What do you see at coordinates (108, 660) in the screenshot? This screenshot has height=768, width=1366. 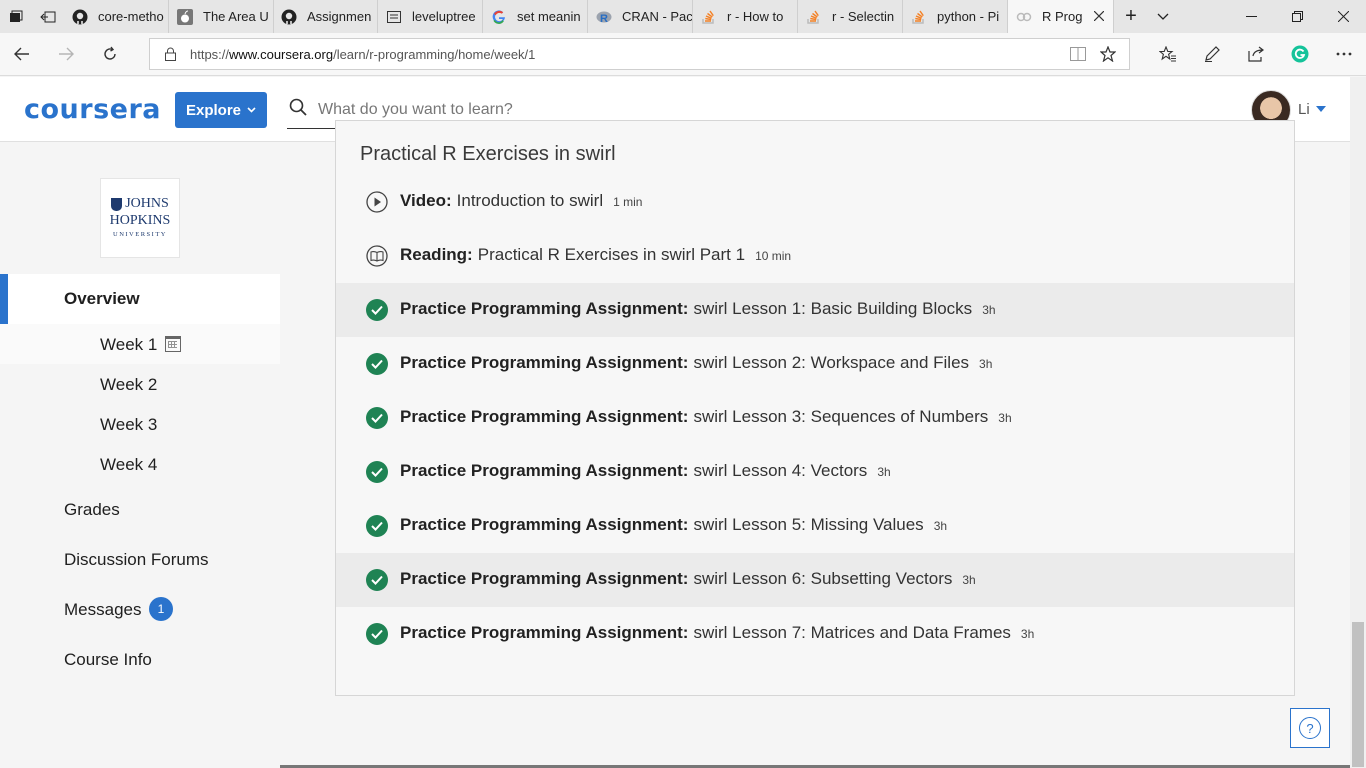 I see `sidebar-item-course-info: Course Info` at bounding box center [108, 660].